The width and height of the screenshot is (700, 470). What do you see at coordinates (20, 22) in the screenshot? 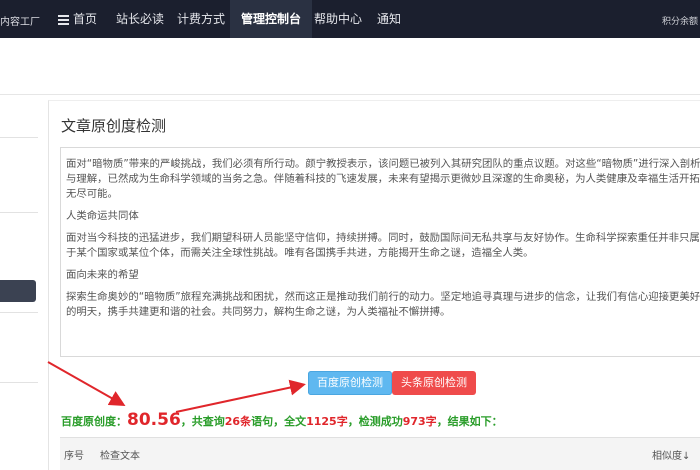
I see `brand-text: 内容工厂` at bounding box center [20, 22].